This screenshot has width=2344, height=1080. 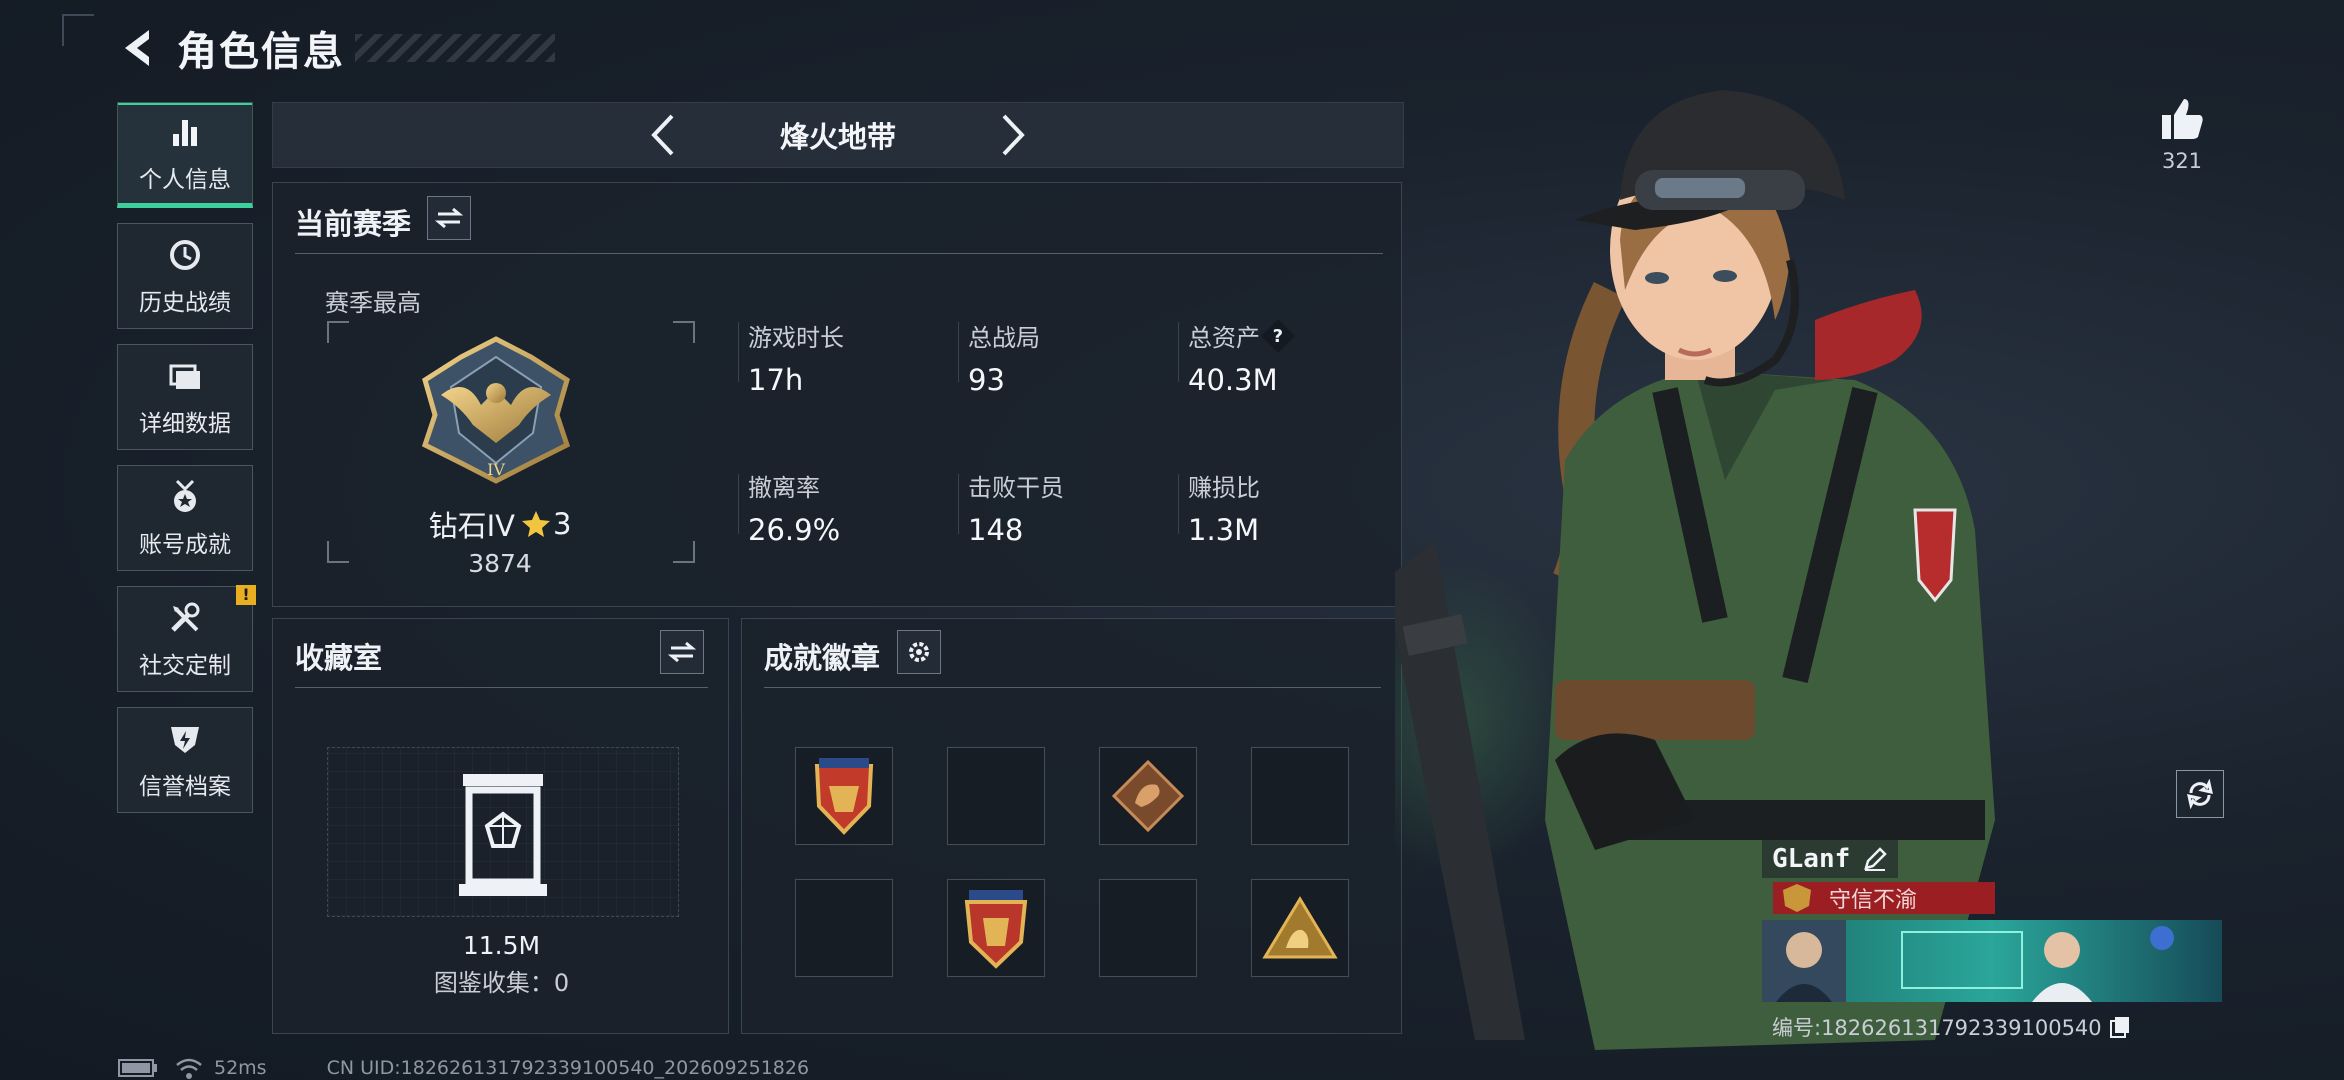 I want to click on sidebar-item-details: 详细数据, so click(x=185, y=397).